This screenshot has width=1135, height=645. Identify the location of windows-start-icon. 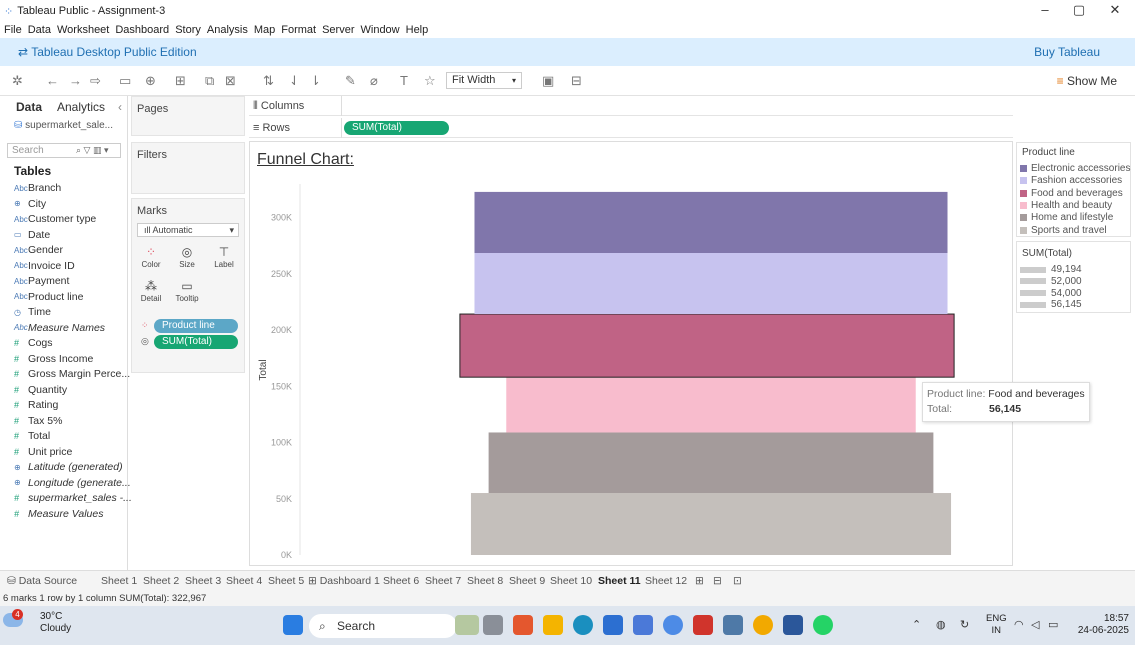
(293, 625).